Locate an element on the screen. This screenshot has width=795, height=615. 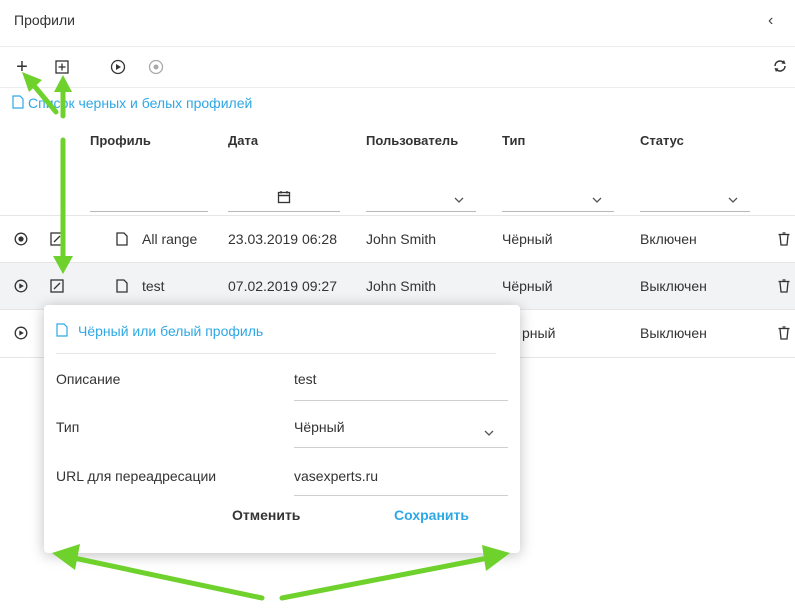
add-box-icon is located at coordinates (62, 67).